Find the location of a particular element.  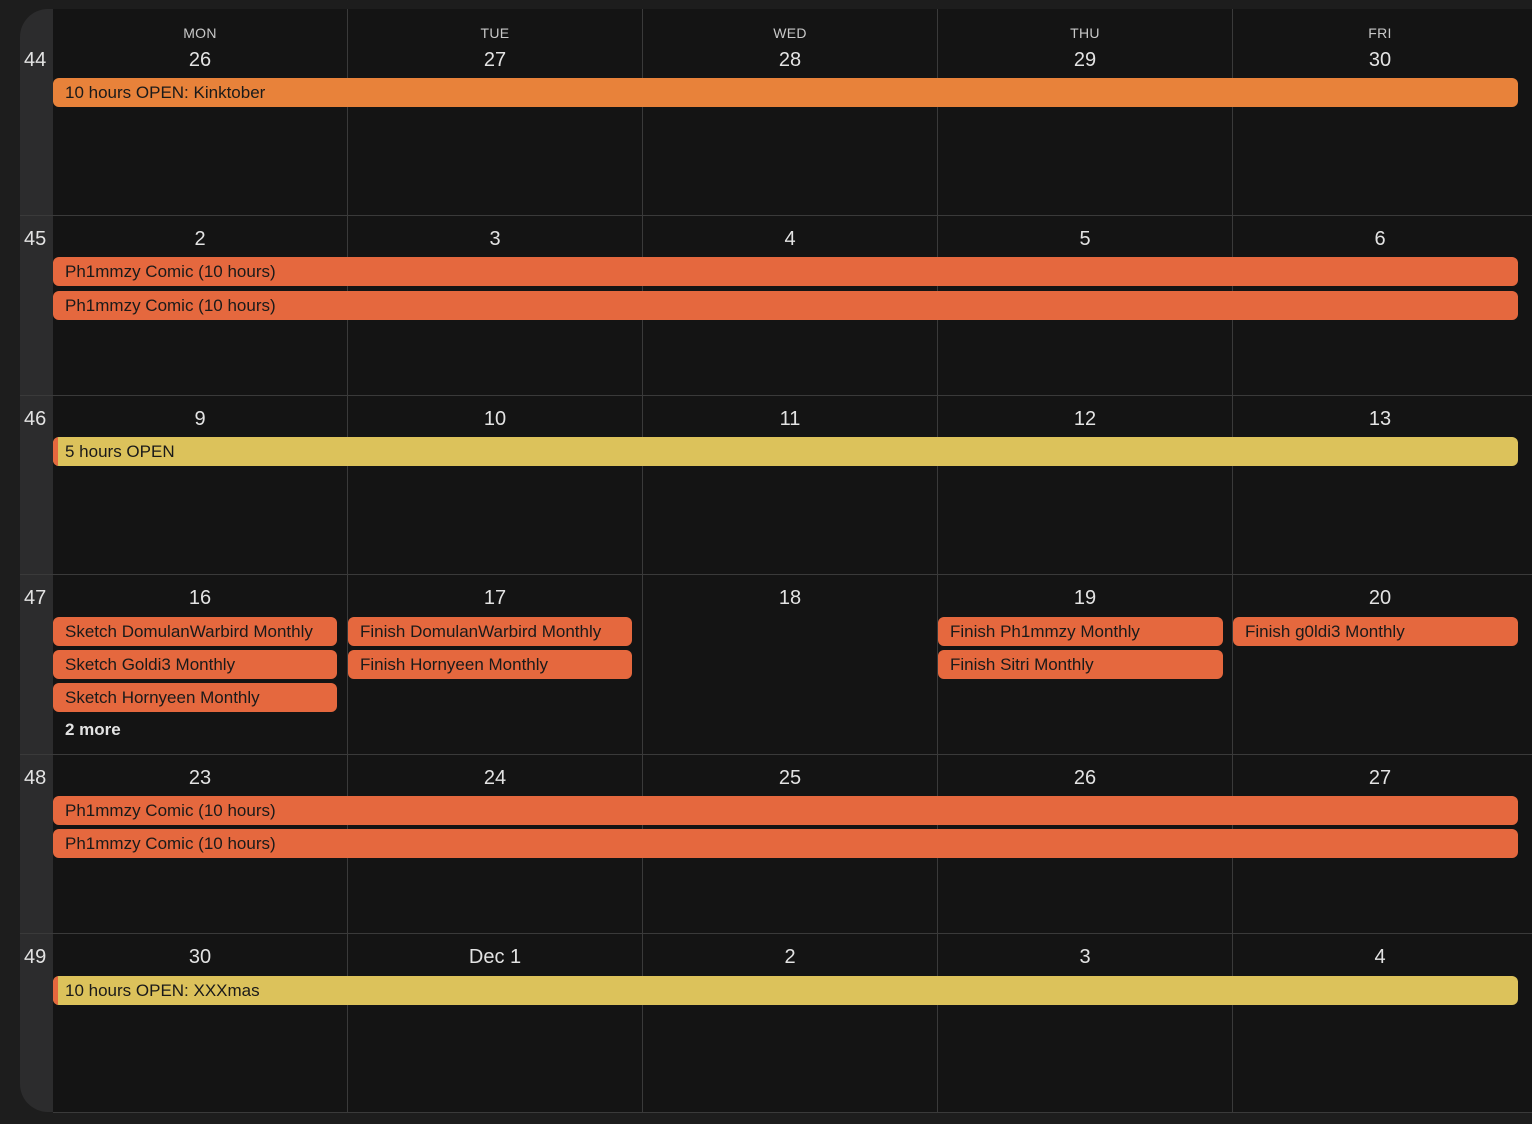

day-number: 9 is located at coordinates (200, 419).